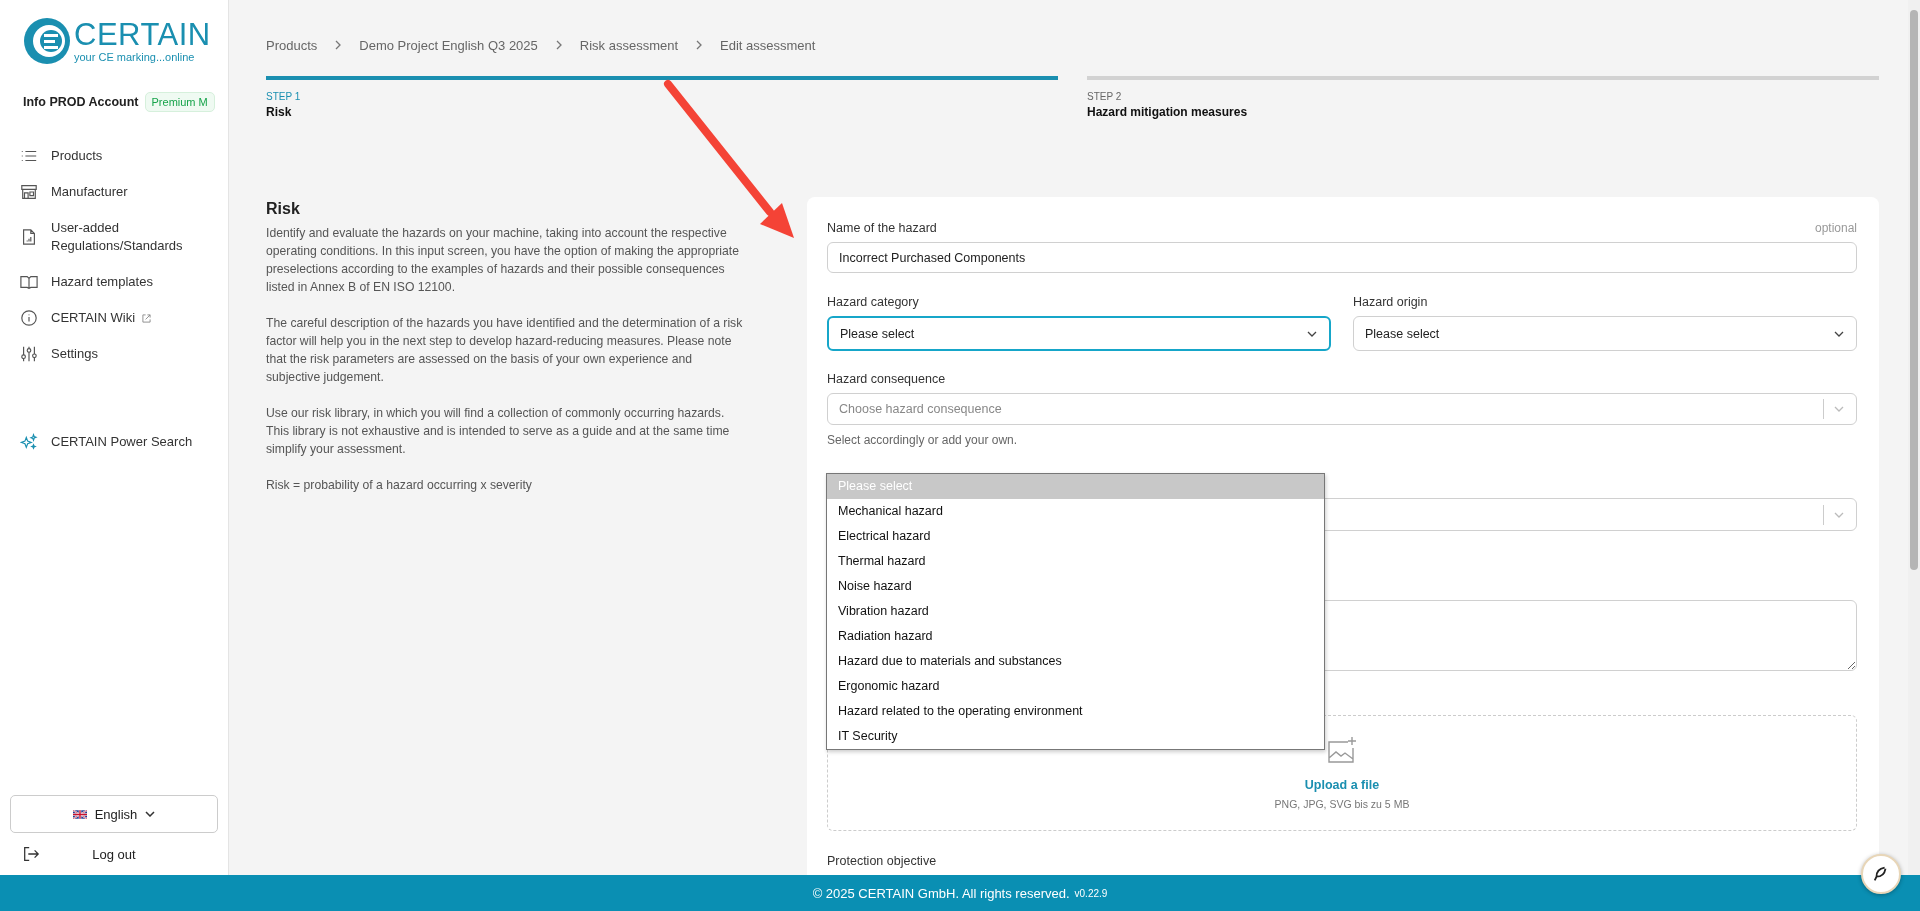 This screenshot has width=1920, height=911. Describe the element at coordinates (1835, 229) in the screenshot. I see `optional-hint: optional` at that location.